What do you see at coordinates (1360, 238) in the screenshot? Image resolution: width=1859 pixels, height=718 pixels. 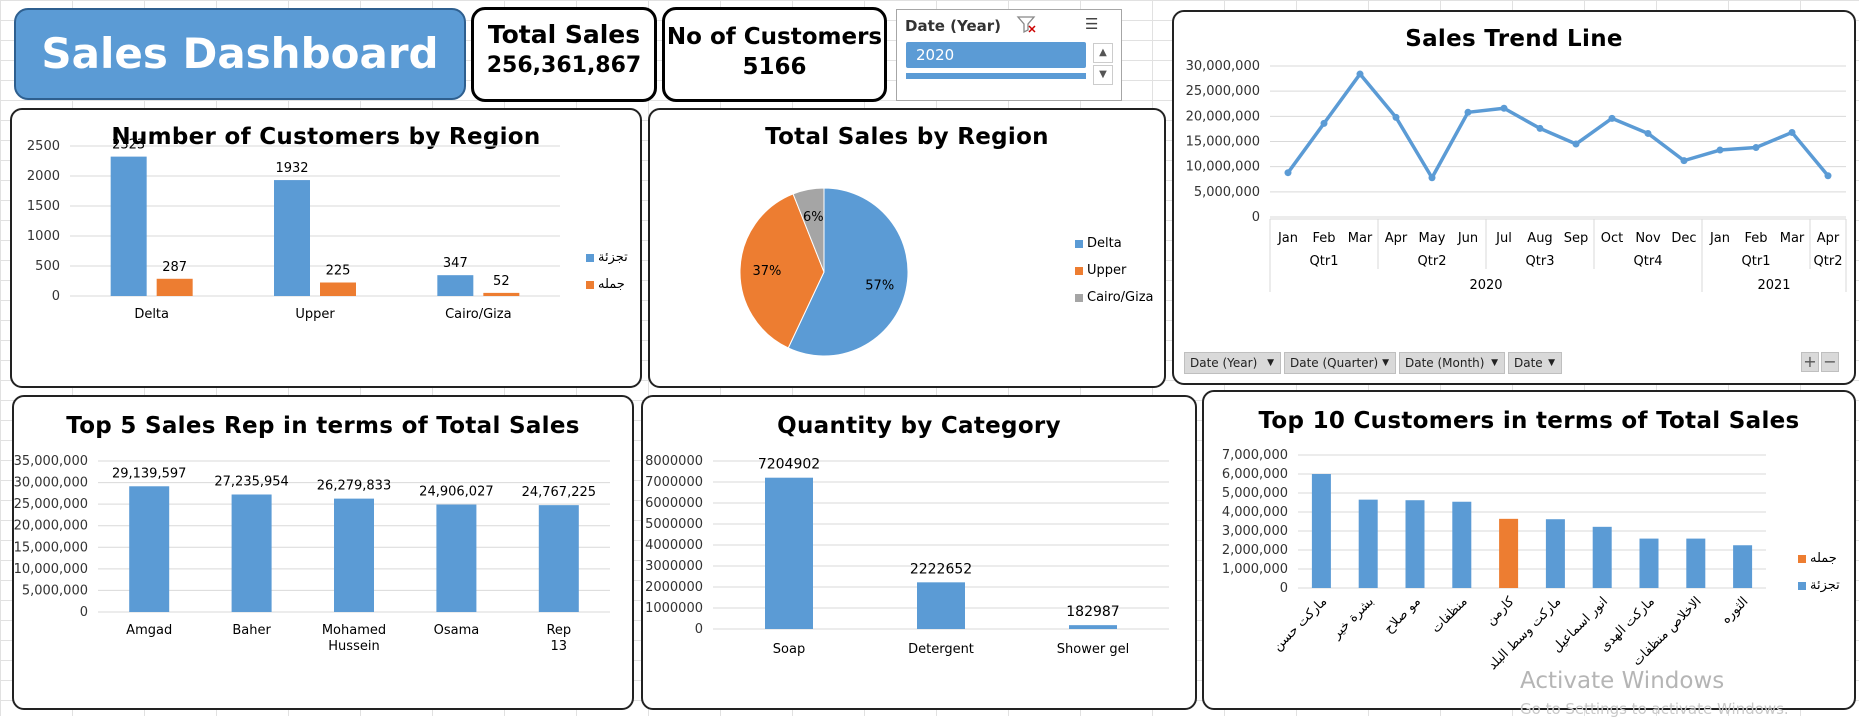 I see `x-tick-label: Mar` at bounding box center [1360, 238].